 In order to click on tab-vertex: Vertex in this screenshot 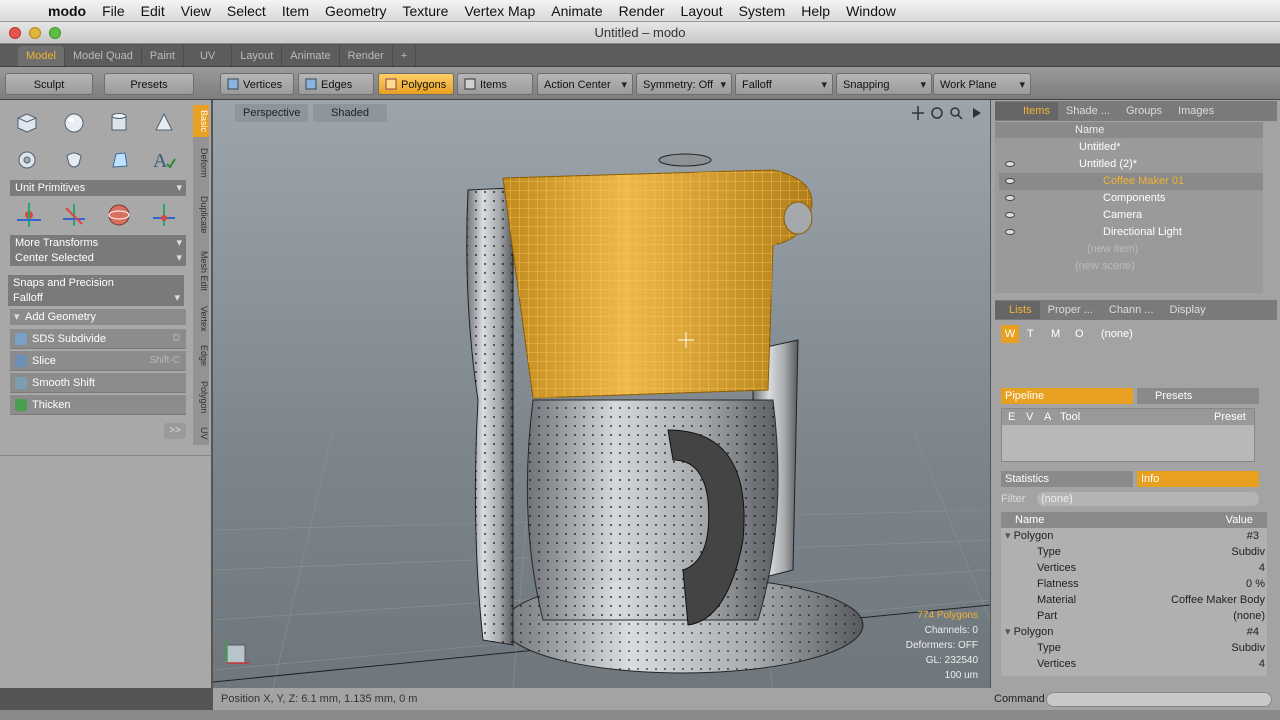, I will do `click(201, 319)`.